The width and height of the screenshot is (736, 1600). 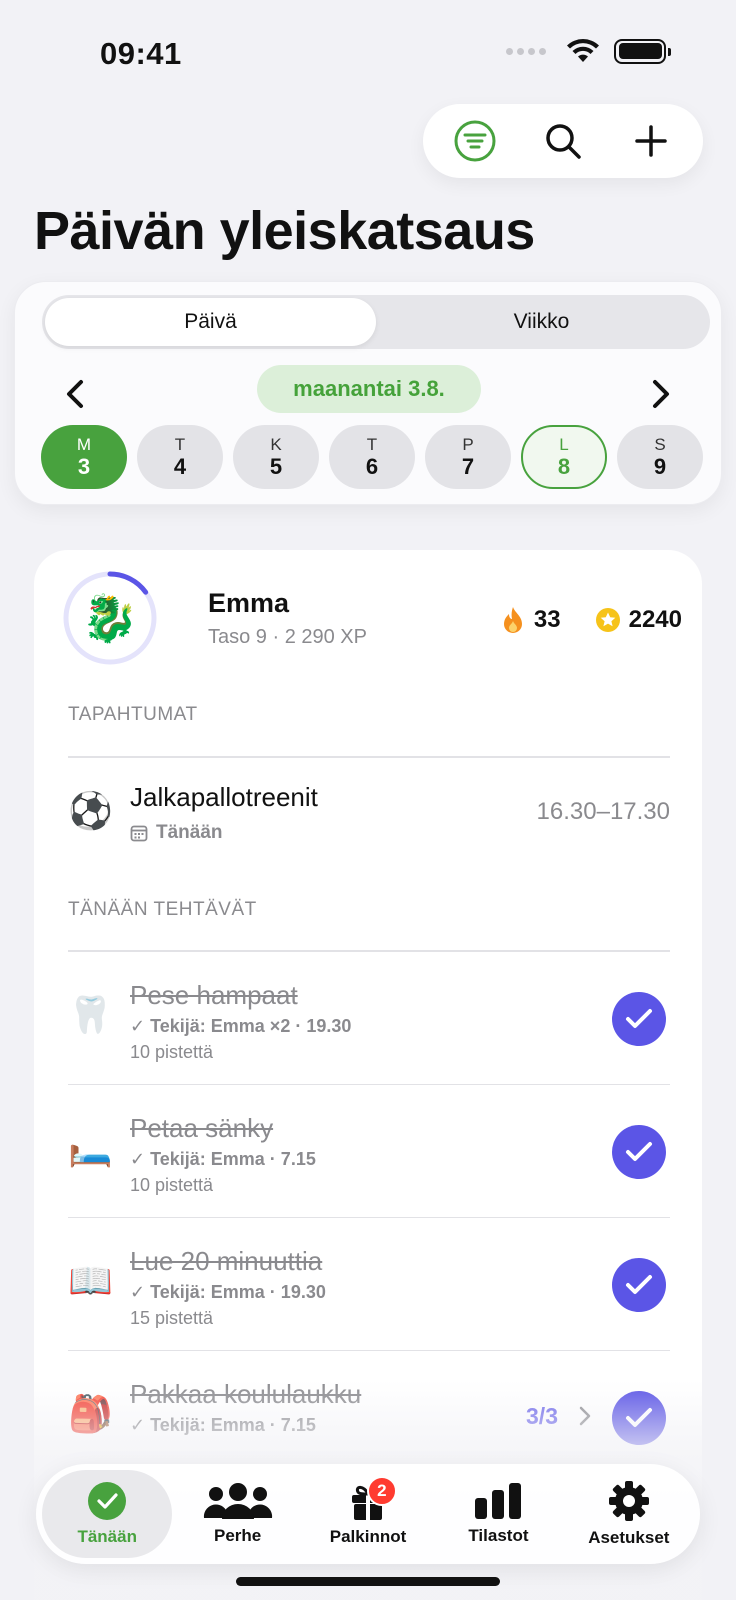 I want to click on task-title: Lue 20 minuuttia, so click(x=226, y=1261).